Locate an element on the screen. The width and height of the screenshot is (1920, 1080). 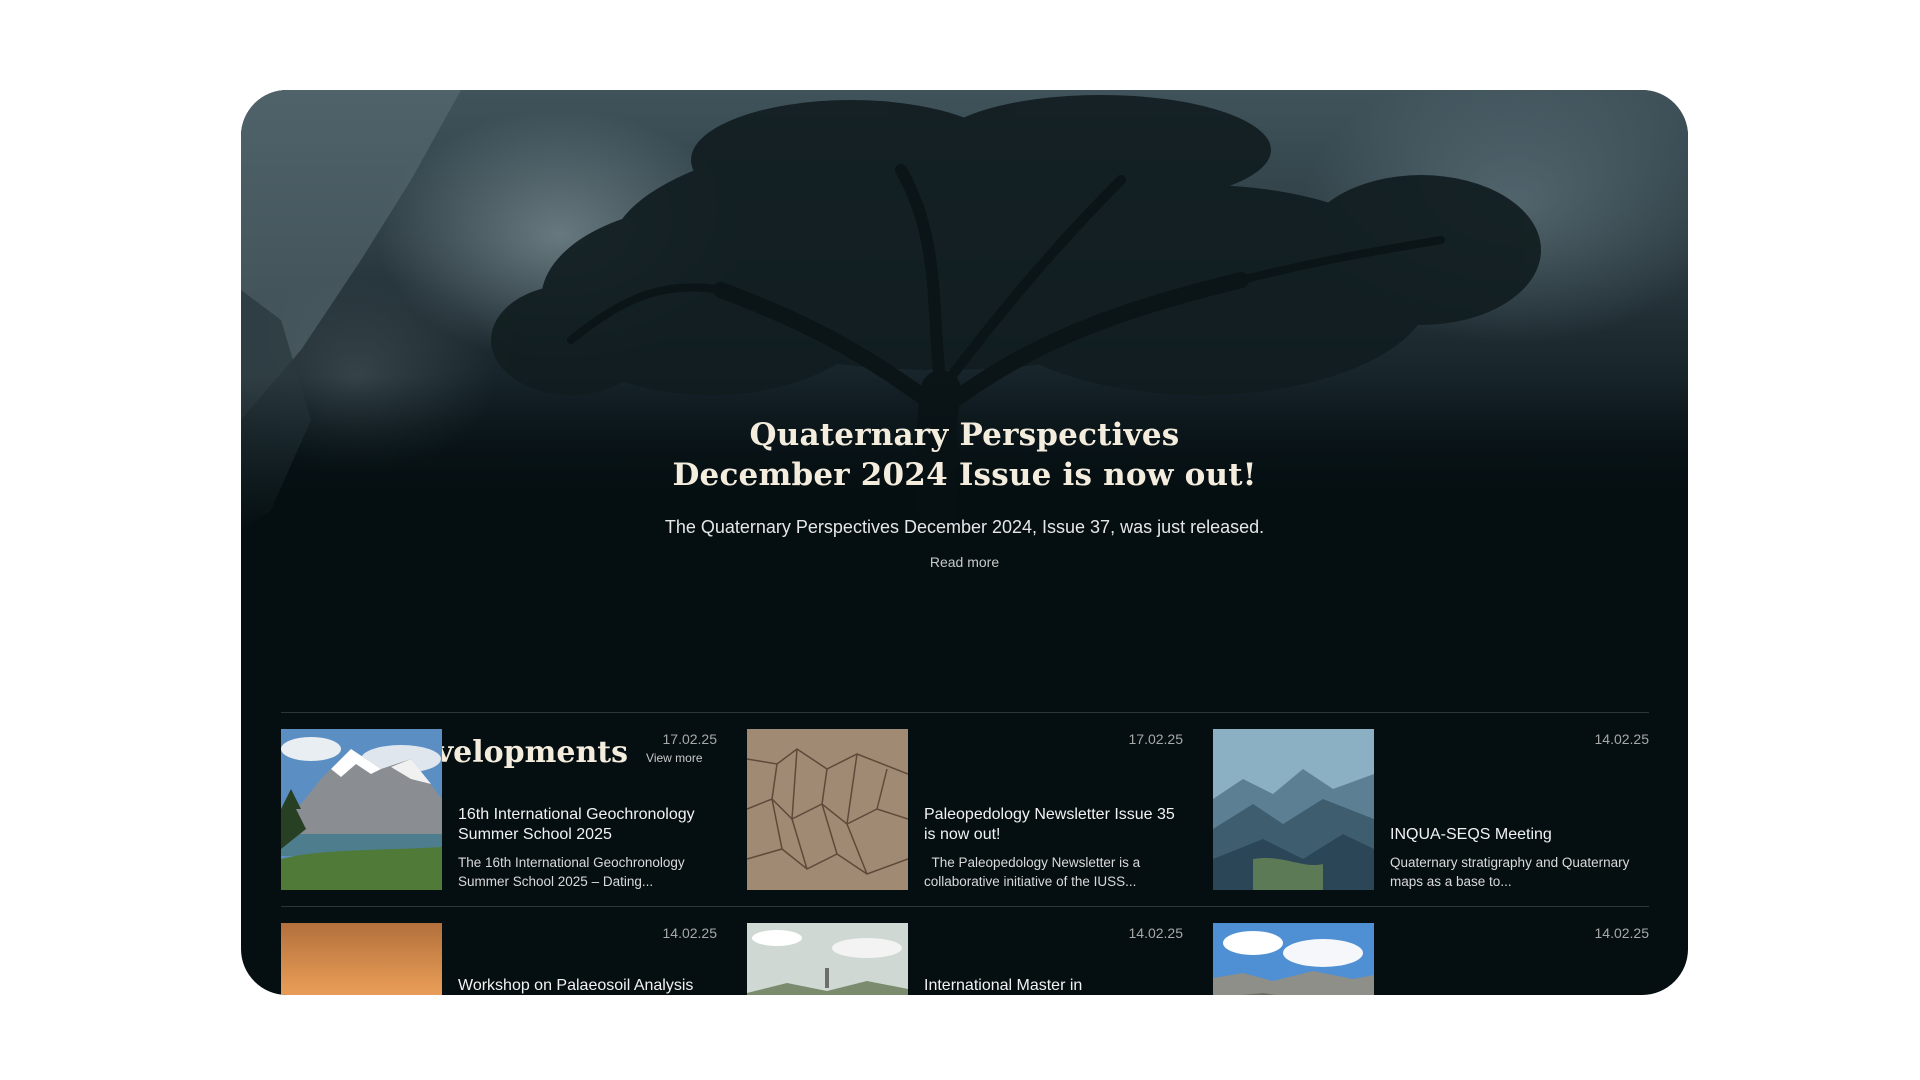
news-title: INQUA-SEQS Meeting is located at coordinates (1471, 834).